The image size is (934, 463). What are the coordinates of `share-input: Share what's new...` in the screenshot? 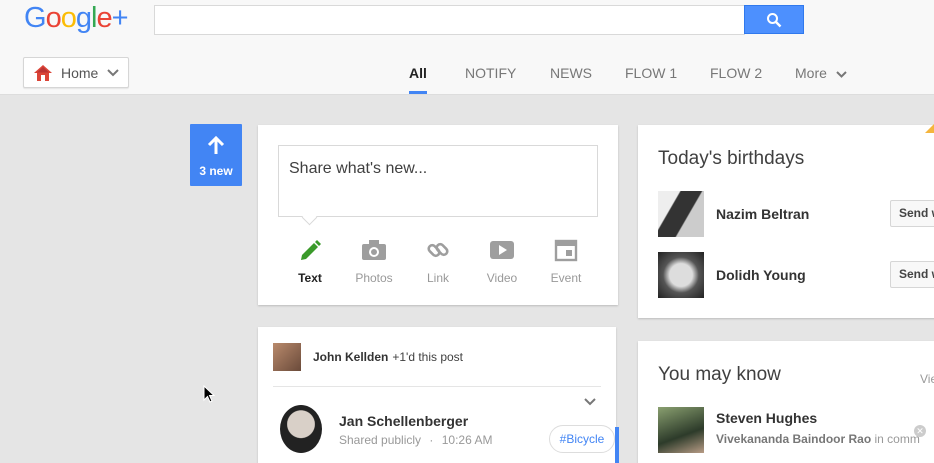 It's located at (438, 181).